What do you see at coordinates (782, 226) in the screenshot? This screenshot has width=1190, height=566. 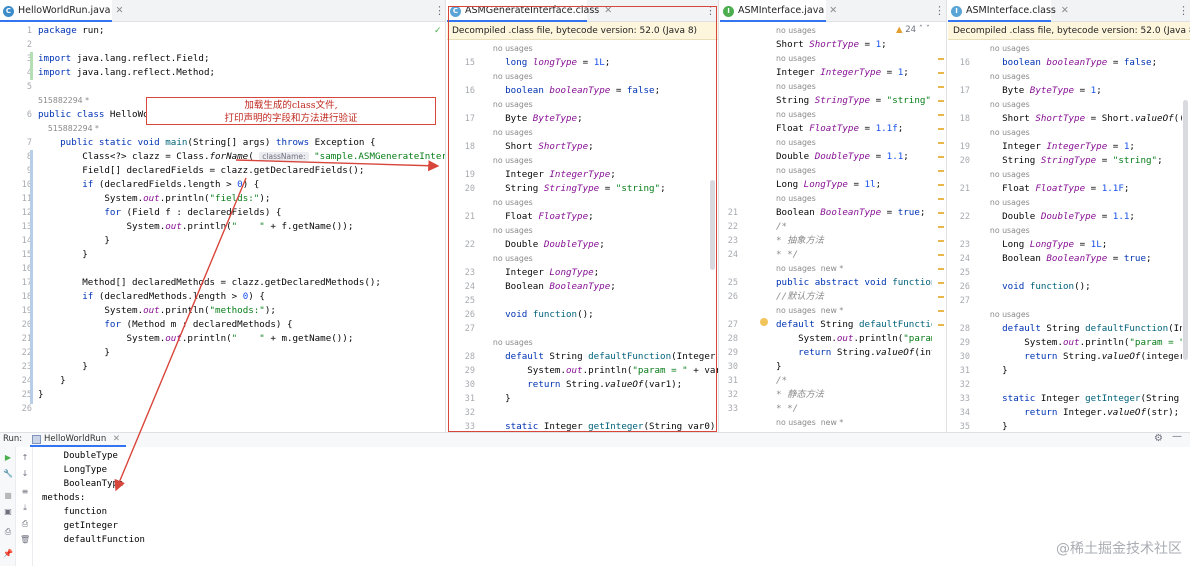 I see `code-line: /*` at bounding box center [782, 226].